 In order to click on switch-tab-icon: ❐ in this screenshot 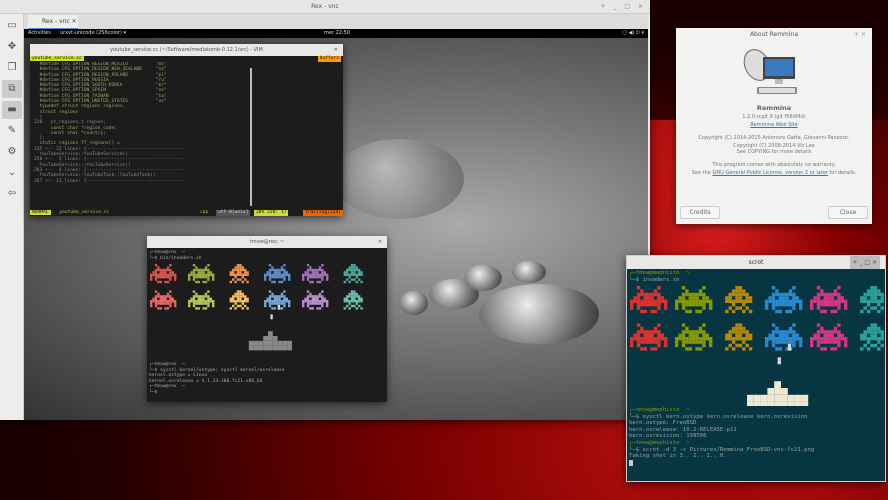, I will do `click(12, 68)`.